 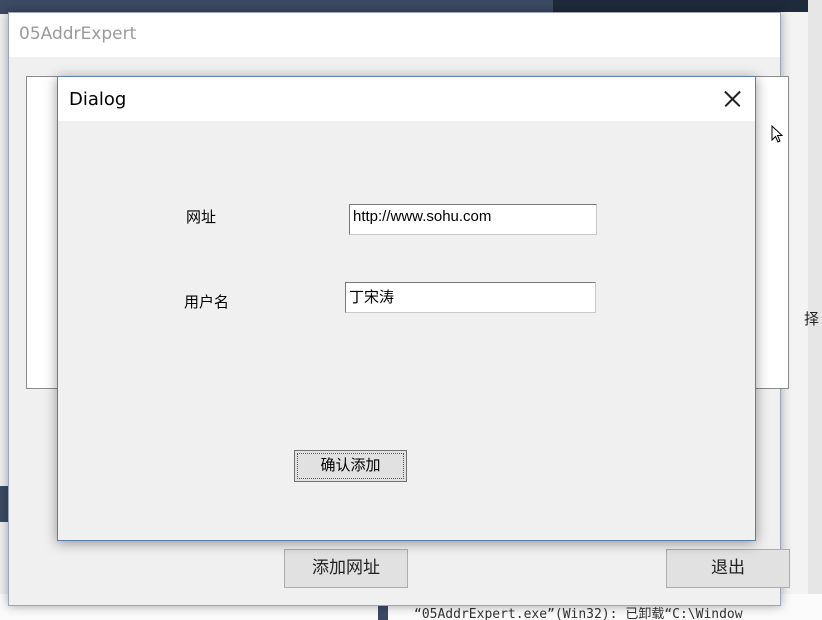 What do you see at coordinates (777, 134) in the screenshot?
I see `mouse-cursor-icon` at bounding box center [777, 134].